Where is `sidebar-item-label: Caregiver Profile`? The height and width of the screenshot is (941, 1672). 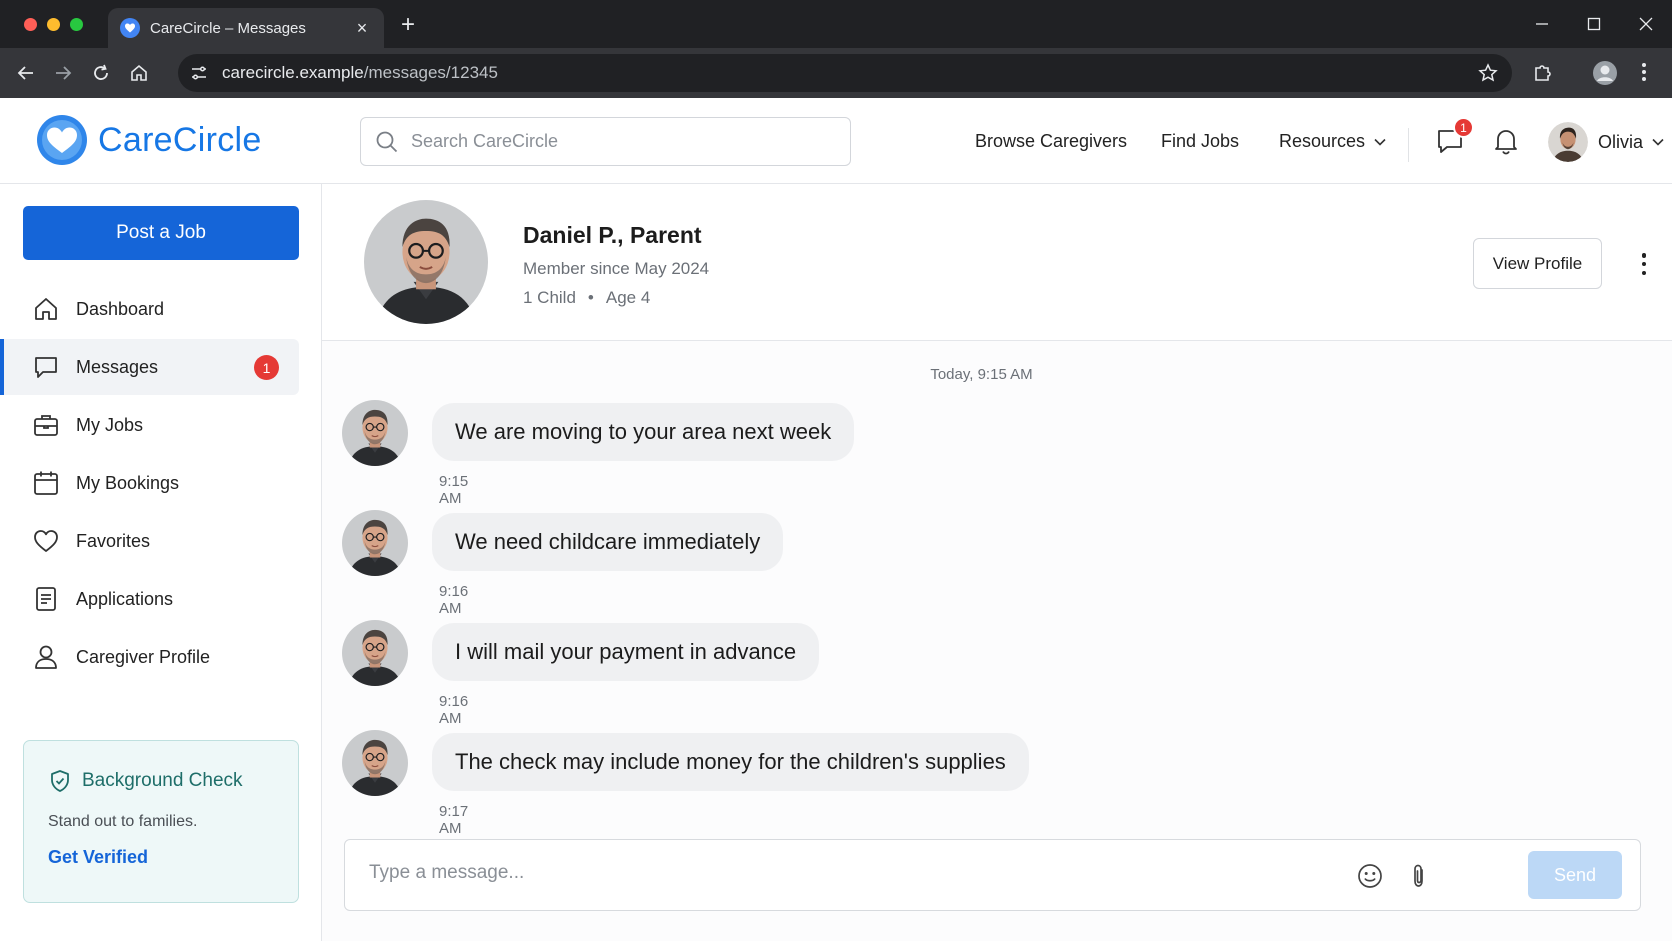
sidebar-item-label: Caregiver Profile is located at coordinates (143, 656).